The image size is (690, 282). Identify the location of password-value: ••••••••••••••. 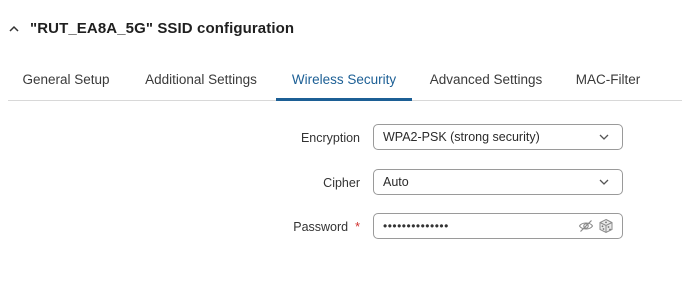
(480, 226).